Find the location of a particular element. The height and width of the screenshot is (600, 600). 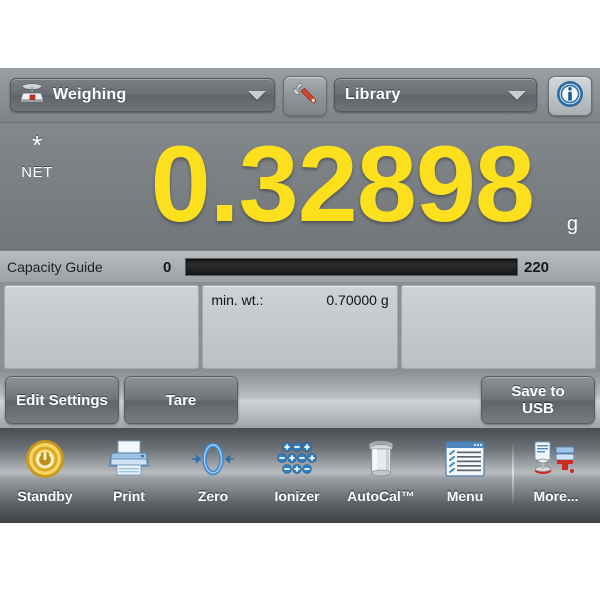

capacity-guide: Capacity Guide 0 220 is located at coordinates (300, 267).